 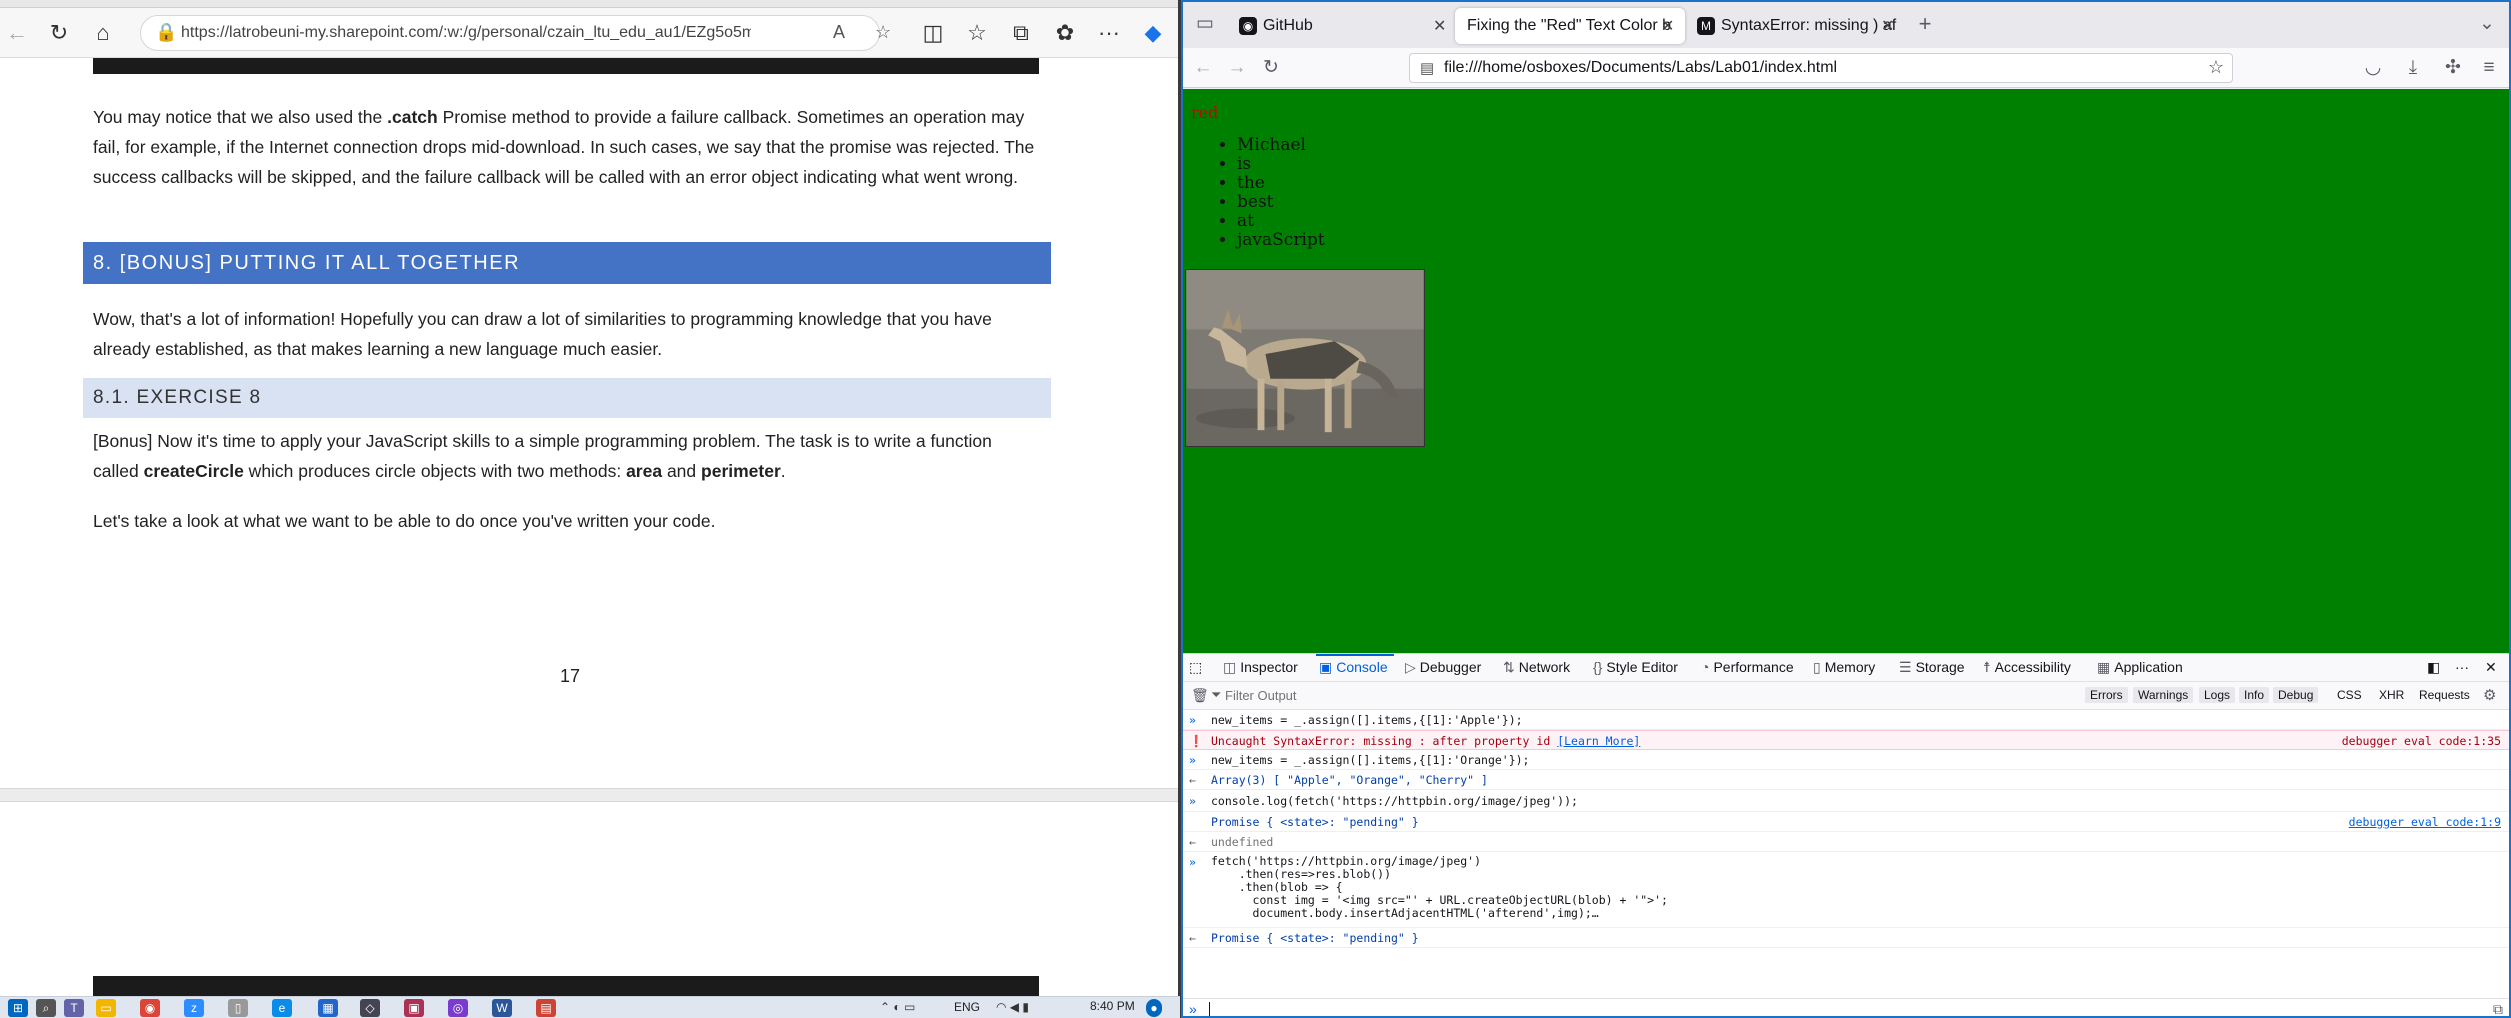 What do you see at coordinates (546, 1008) in the screenshot?
I see `pdf-icon: ▤` at bounding box center [546, 1008].